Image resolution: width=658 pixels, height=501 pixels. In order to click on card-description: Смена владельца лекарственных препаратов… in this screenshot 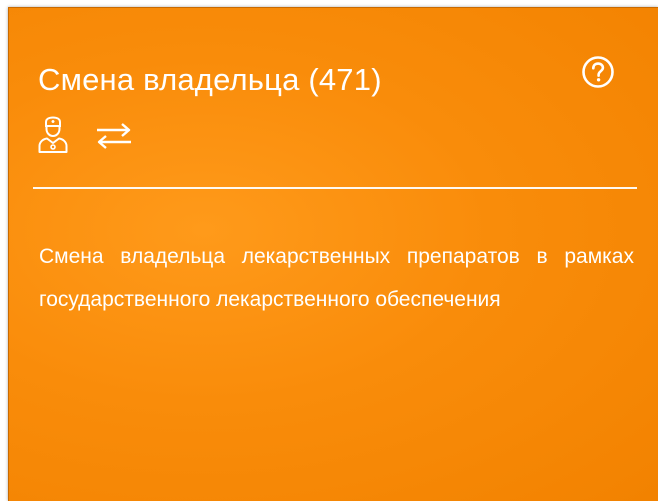, I will do `click(336, 278)`.